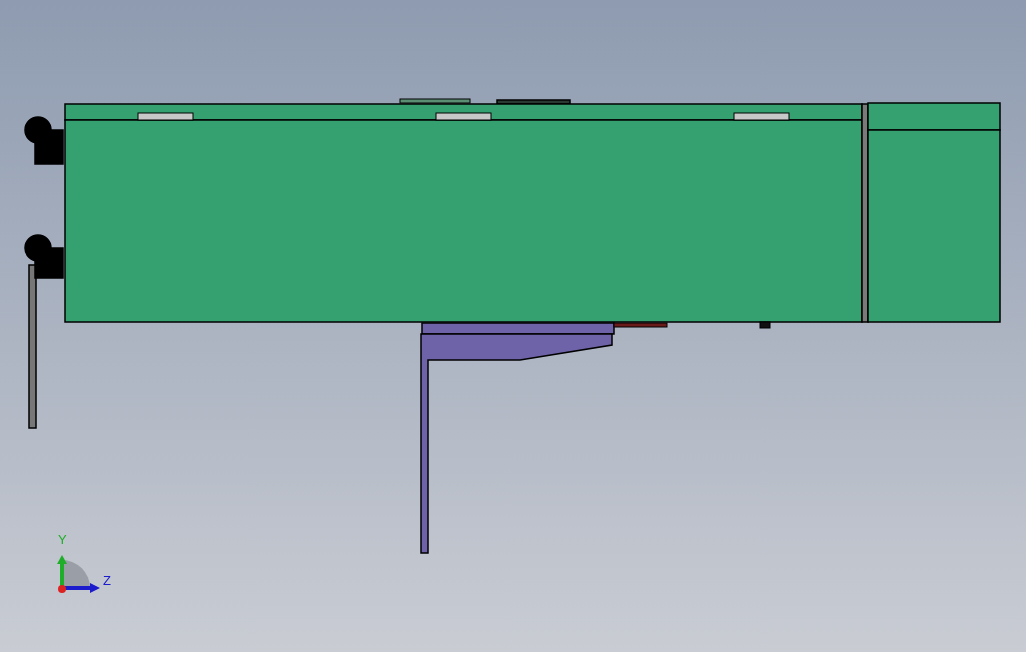 This screenshot has width=1026, height=652. What do you see at coordinates (107, 580) in the screenshot?
I see `axis-label: Z` at bounding box center [107, 580].